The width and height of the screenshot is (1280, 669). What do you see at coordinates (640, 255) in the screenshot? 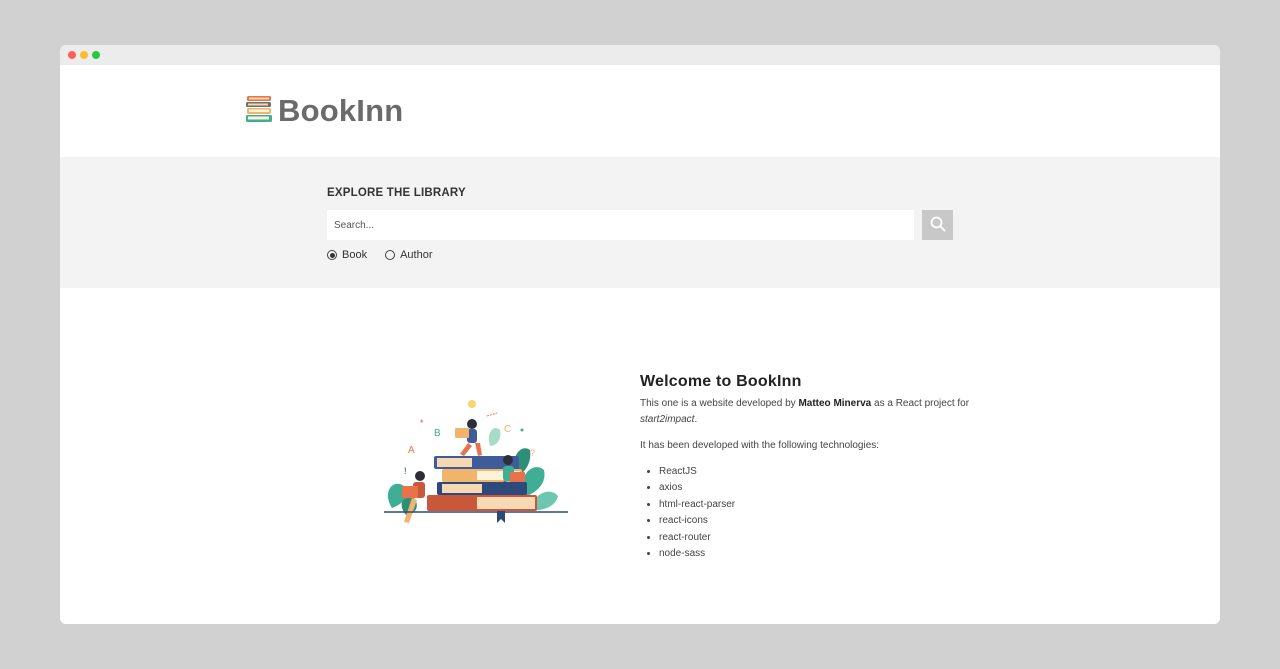
I see `search-type-options: Book Author` at bounding box center [640, 255].